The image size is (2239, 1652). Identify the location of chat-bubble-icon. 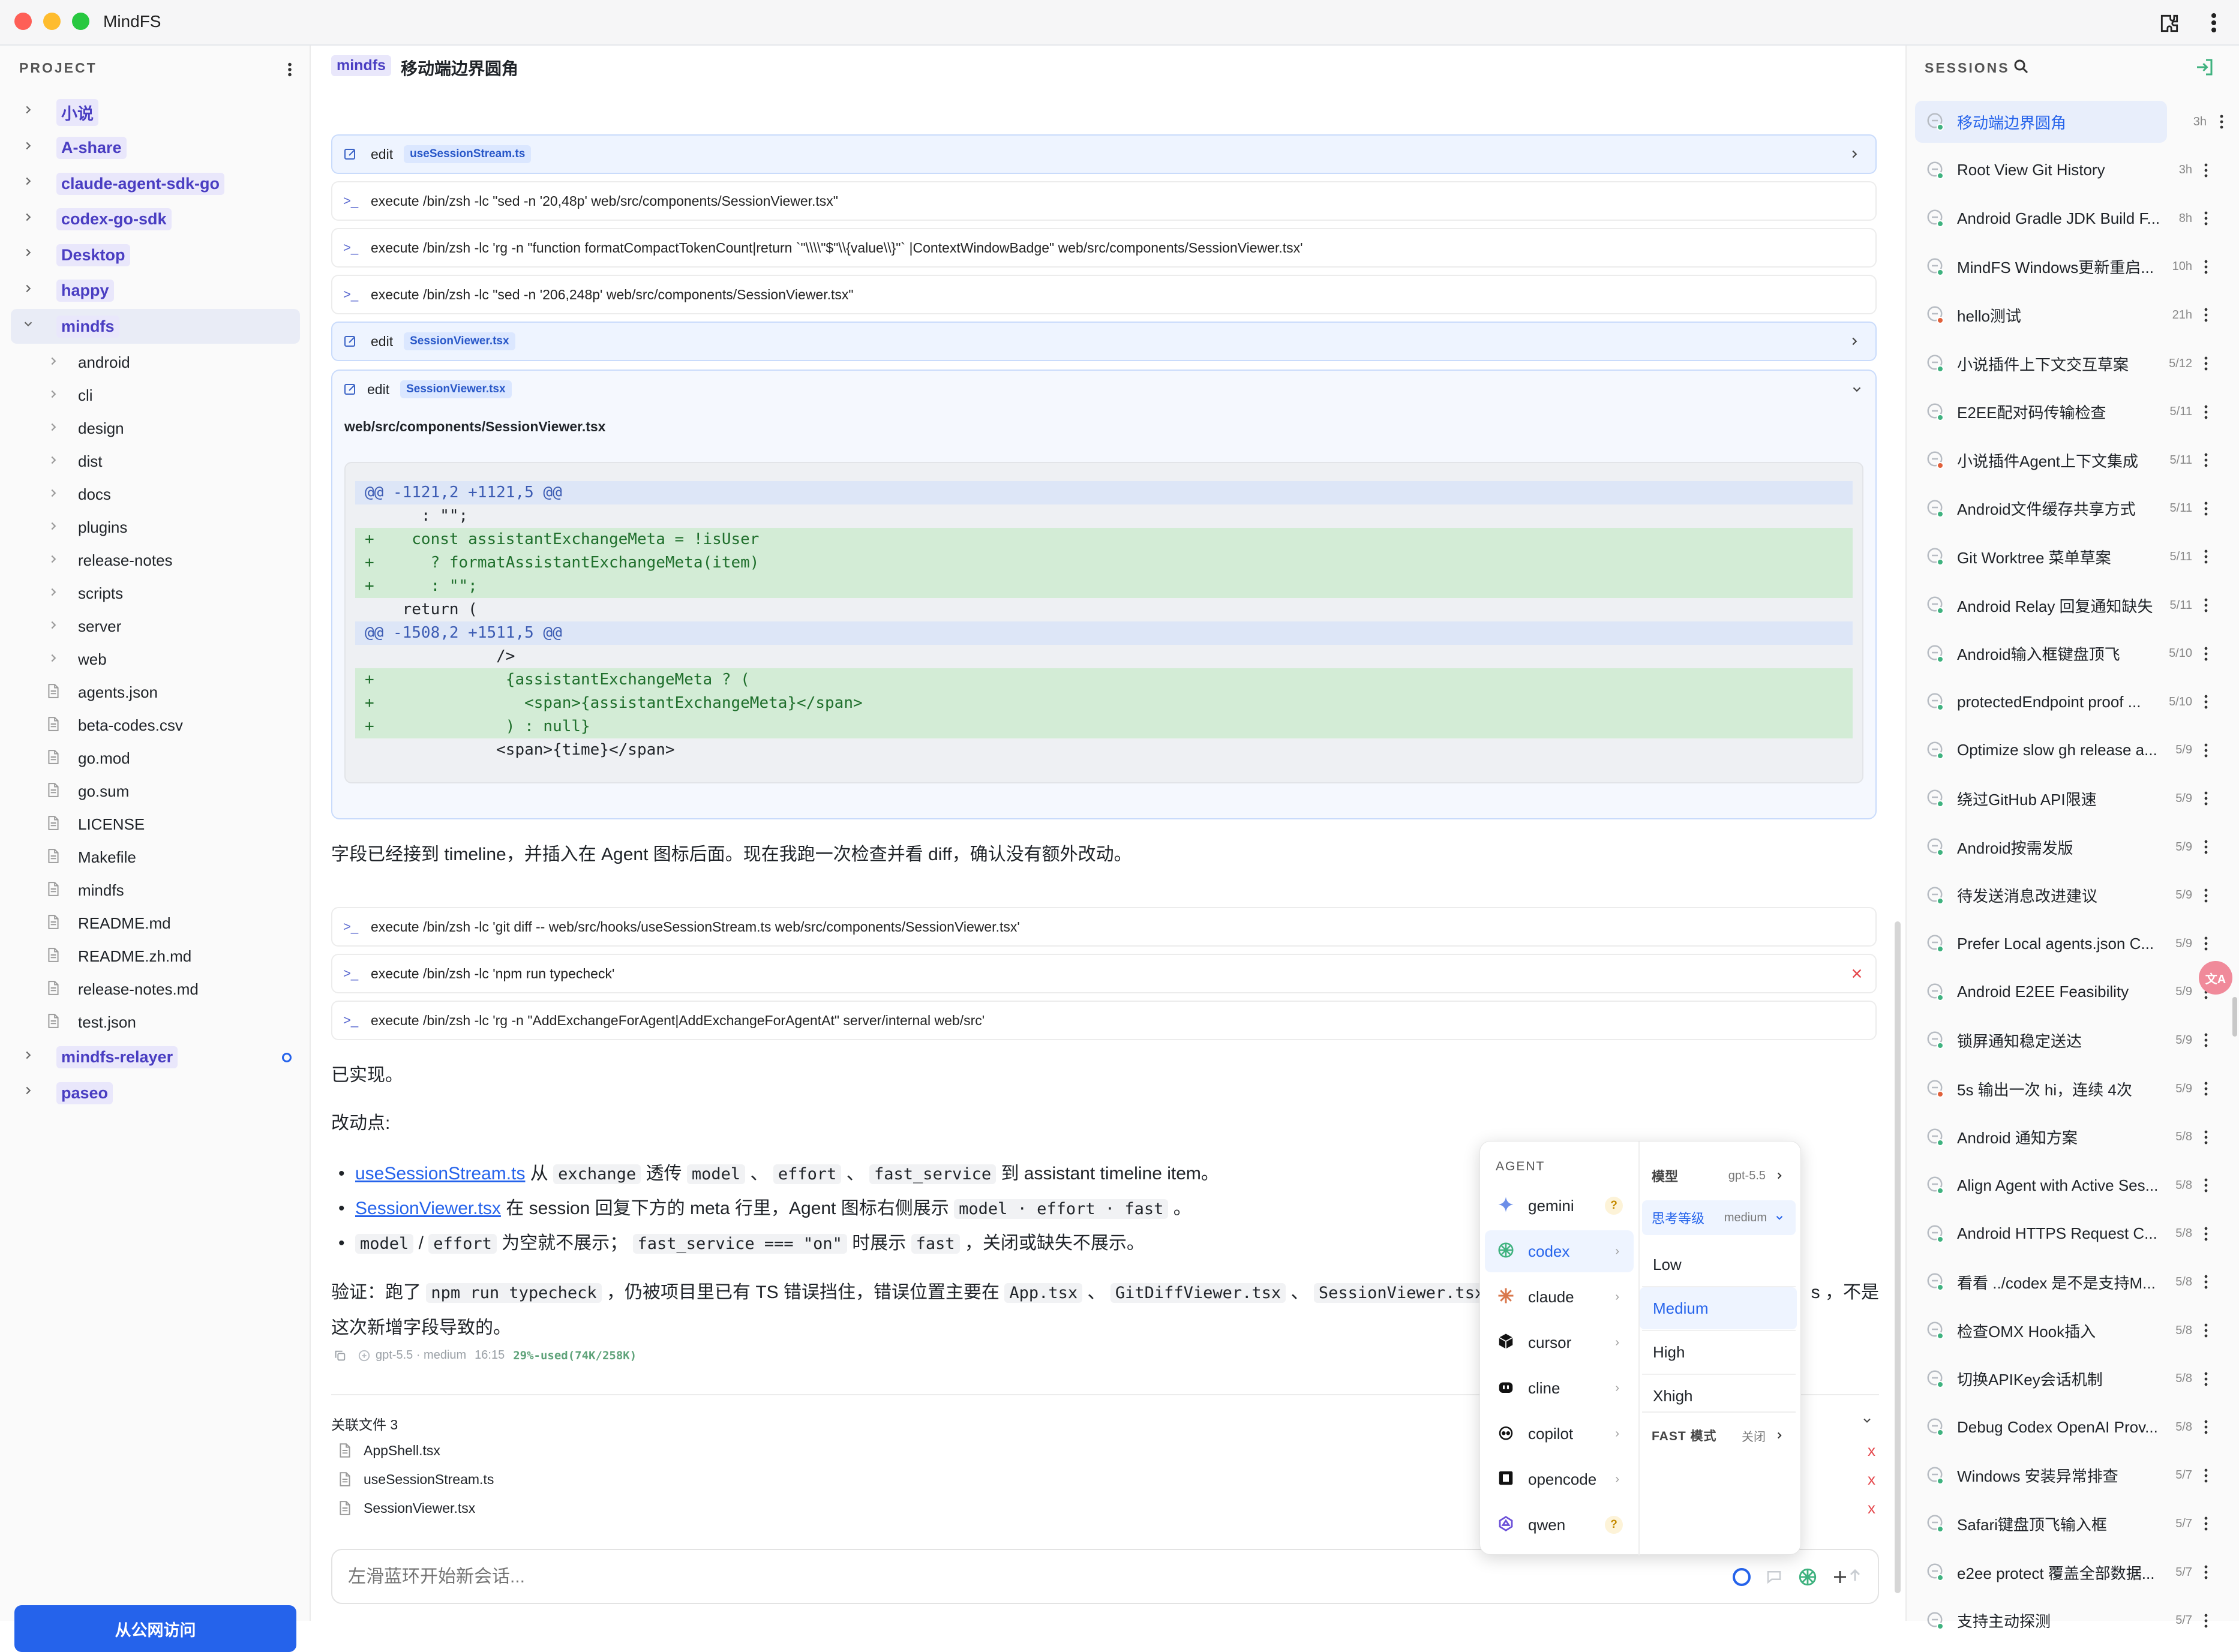
(1774, 1577).